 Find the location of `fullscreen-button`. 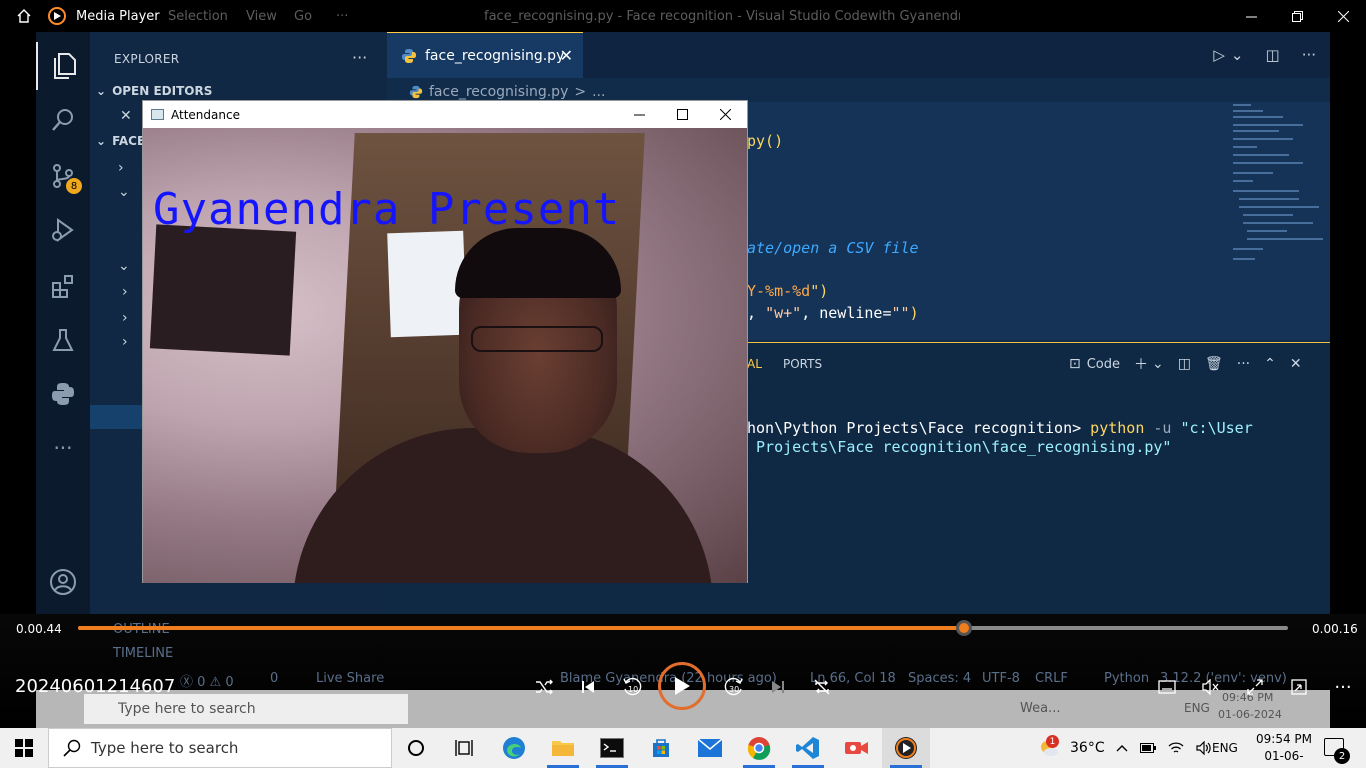

fullscreen-button is located at coordinates (1255, 687).